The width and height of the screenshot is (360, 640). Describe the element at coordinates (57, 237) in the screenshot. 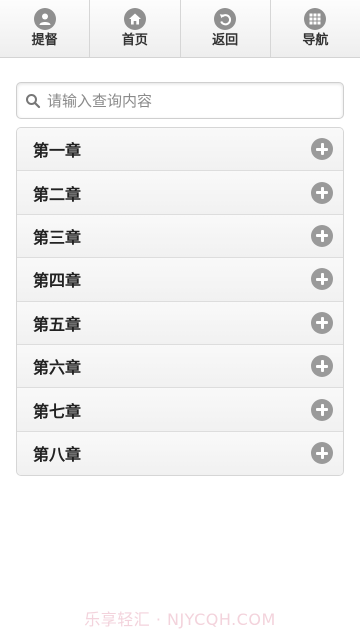

I see `chapter-label: 第三章` at that location.